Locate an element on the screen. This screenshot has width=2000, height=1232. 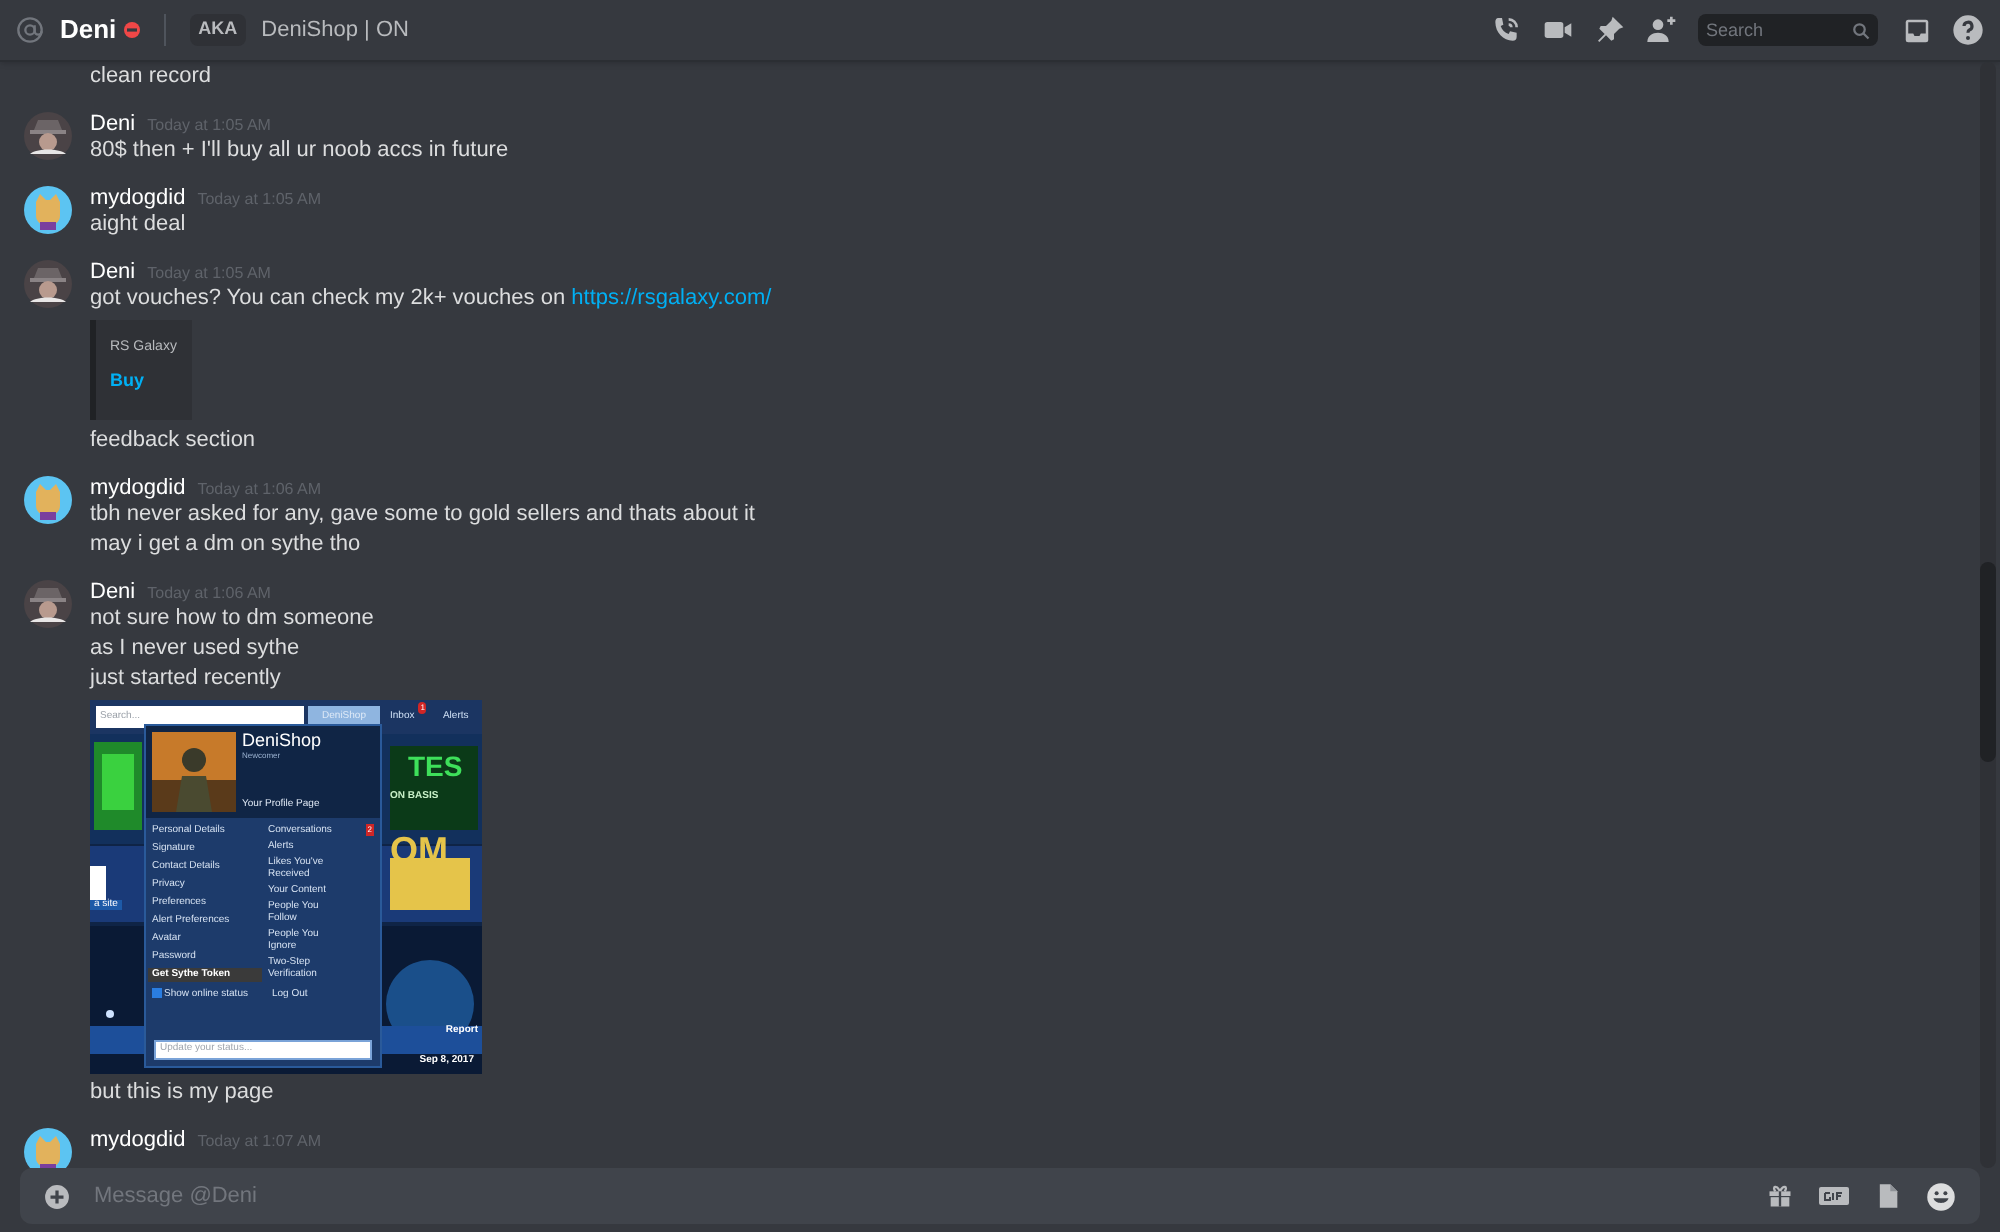
link: https://rsgalaxy.com/ is located at coordinates (671, 298).